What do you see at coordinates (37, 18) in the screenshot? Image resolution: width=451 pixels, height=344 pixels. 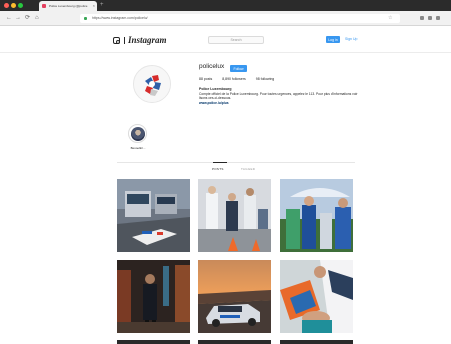 I see `home-icon: ⌂` at bounding box center [37, 18].